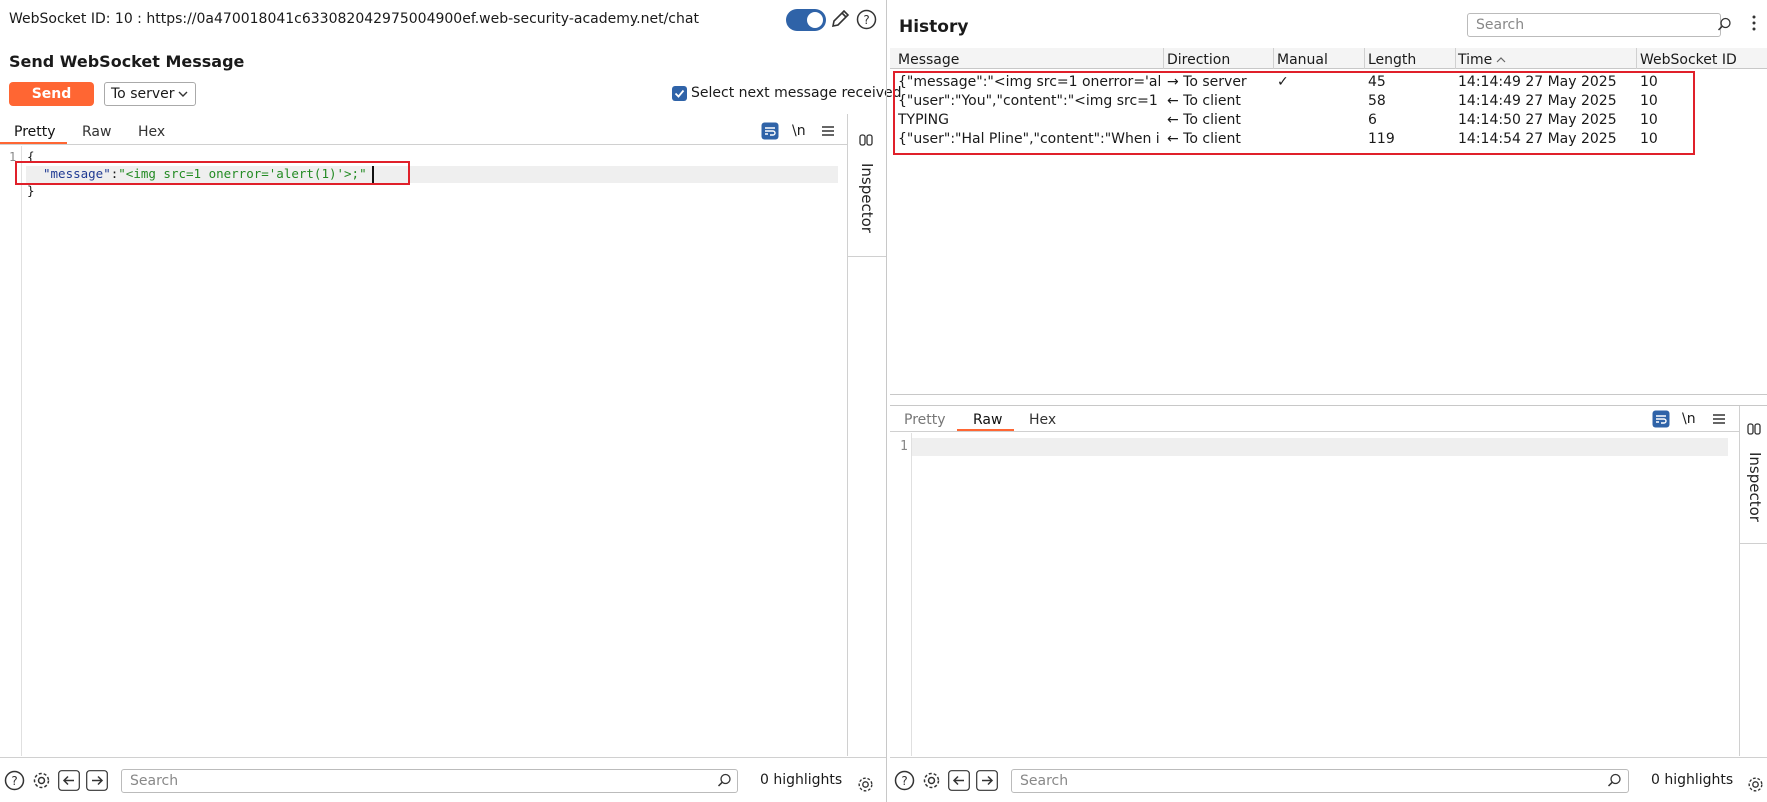 The height and width of the screenshot is (802, 1767). Describe the element at coordinates (1328, 405) in the screenshot. I see `viewer-divider` at that location.